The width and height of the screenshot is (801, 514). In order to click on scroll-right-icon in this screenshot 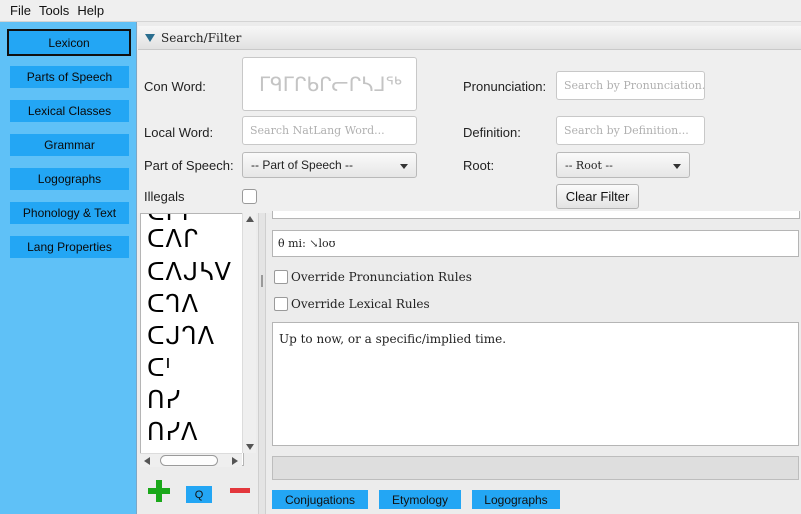, I will do `click(235, 461)`.